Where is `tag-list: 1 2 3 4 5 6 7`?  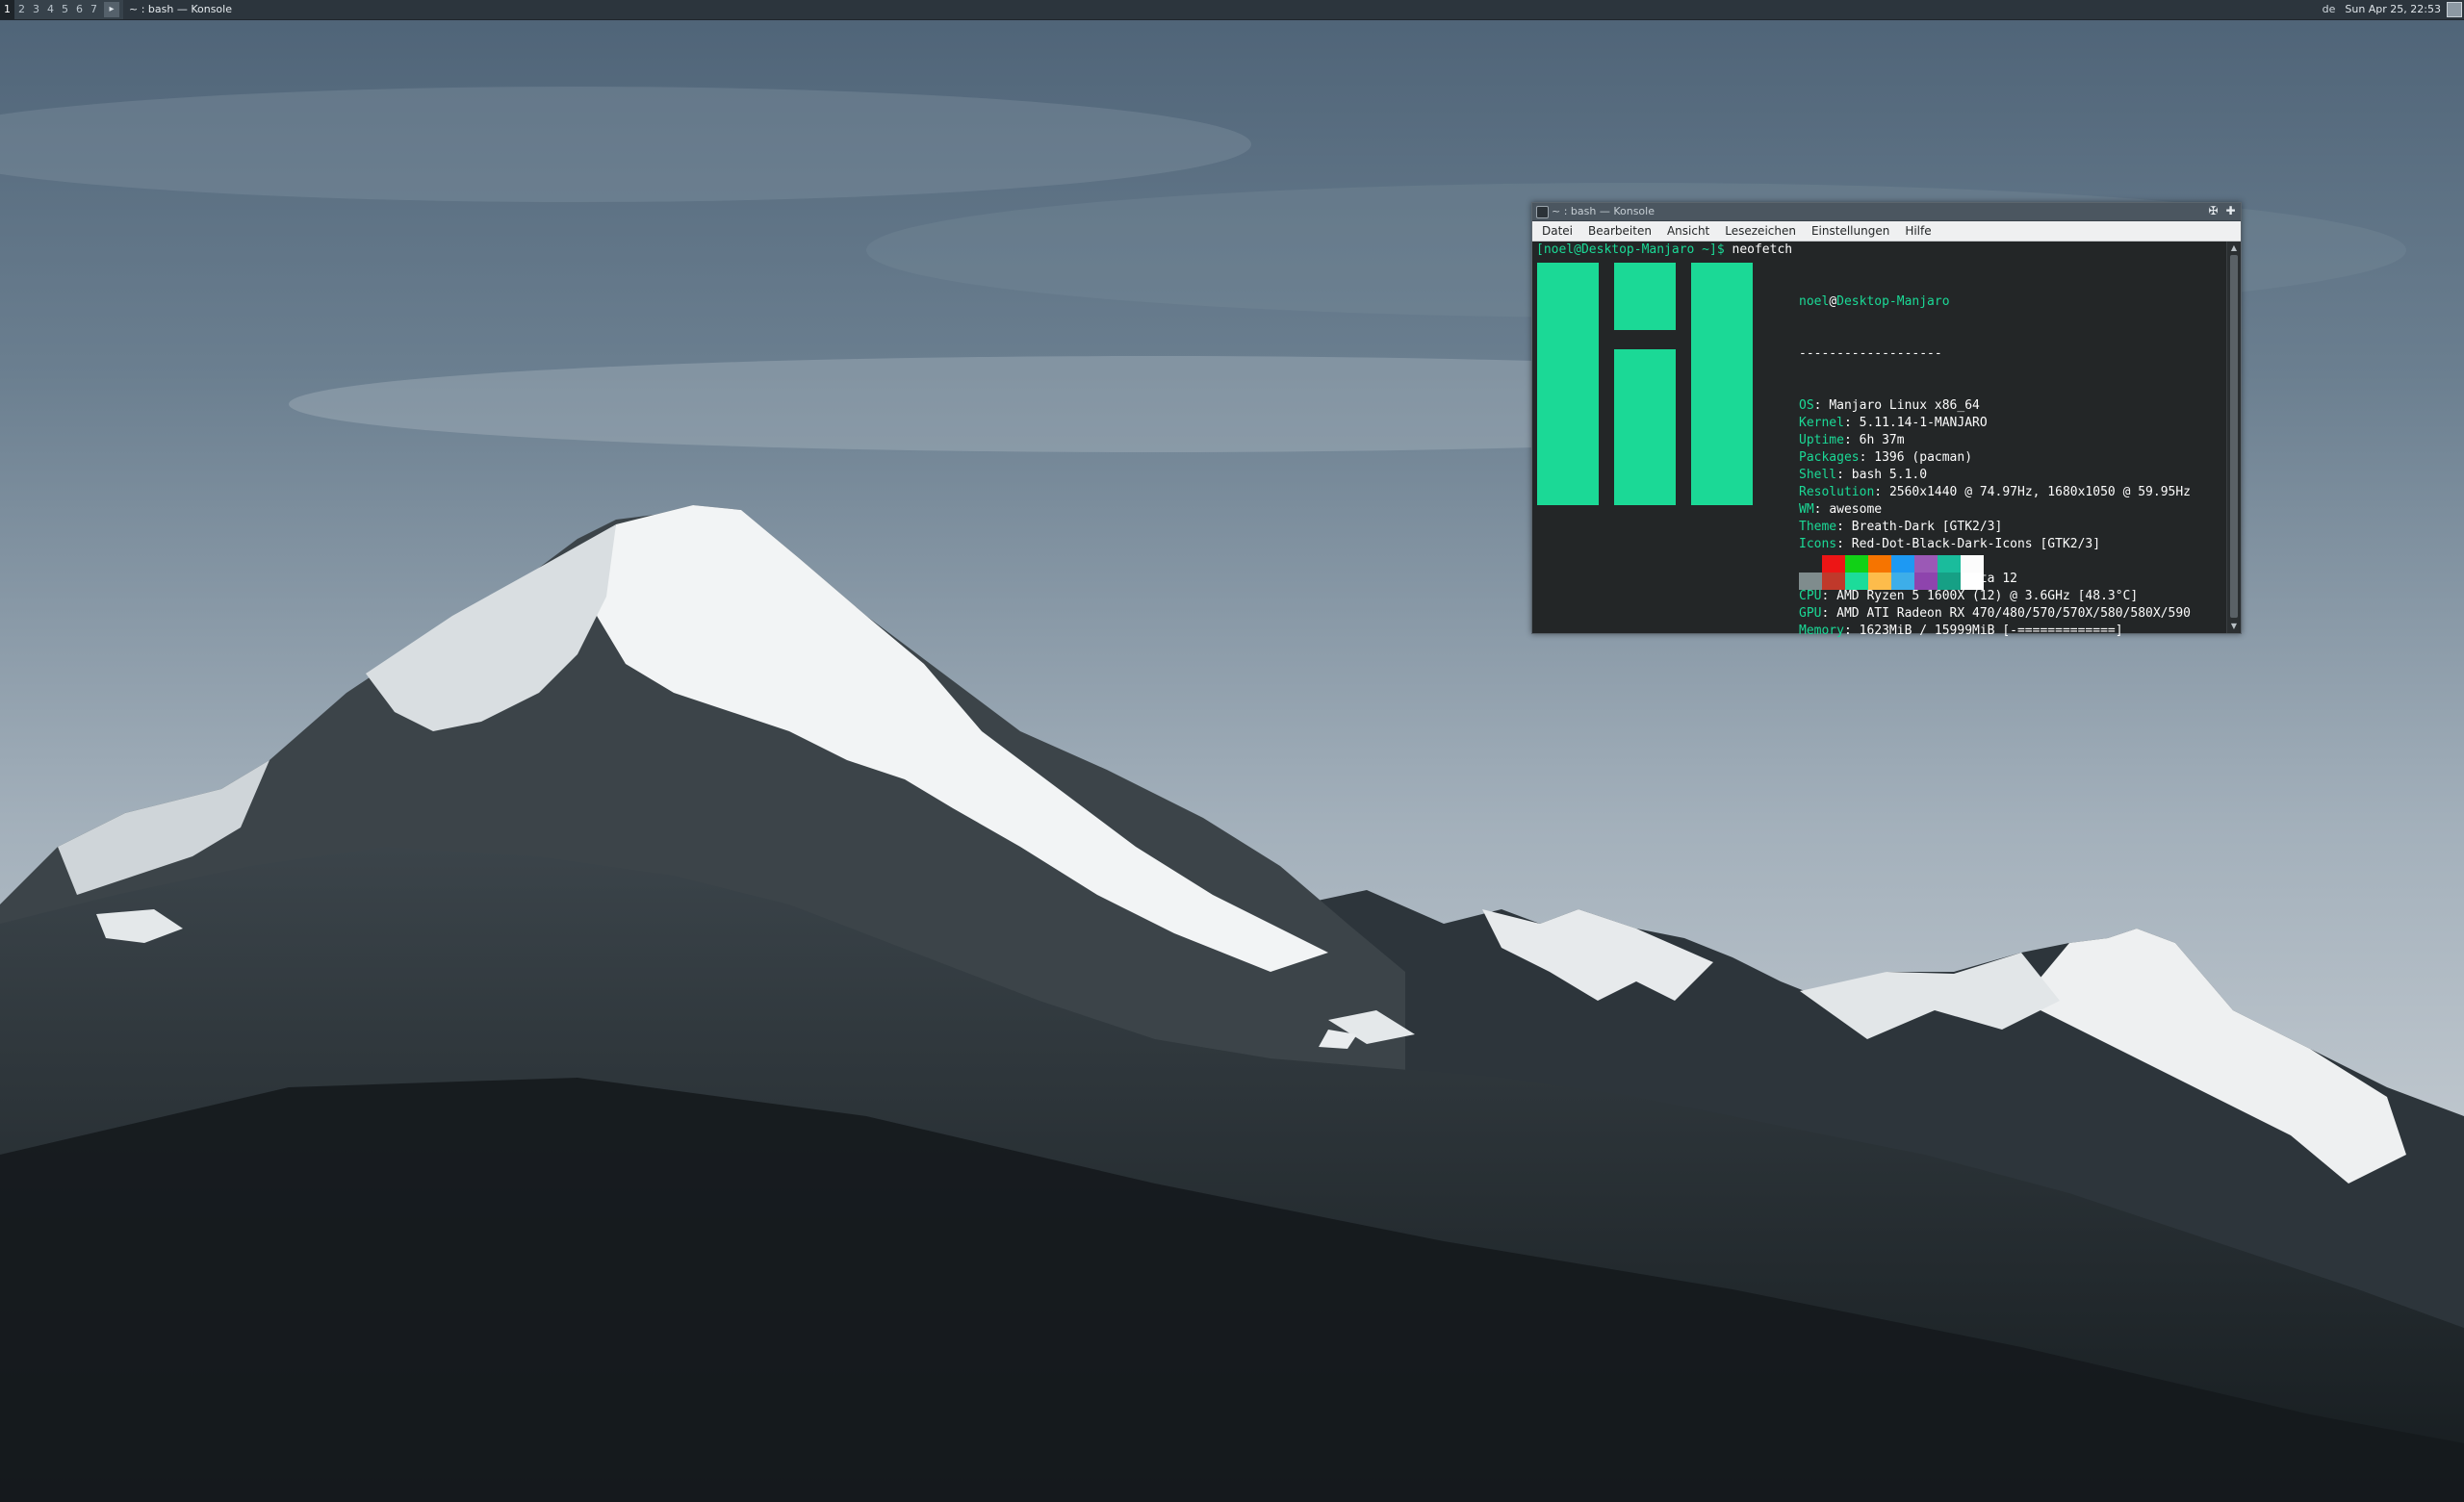 tag-list: 1 2 3 4 5 6 7 is located at coordinates (50, 9).